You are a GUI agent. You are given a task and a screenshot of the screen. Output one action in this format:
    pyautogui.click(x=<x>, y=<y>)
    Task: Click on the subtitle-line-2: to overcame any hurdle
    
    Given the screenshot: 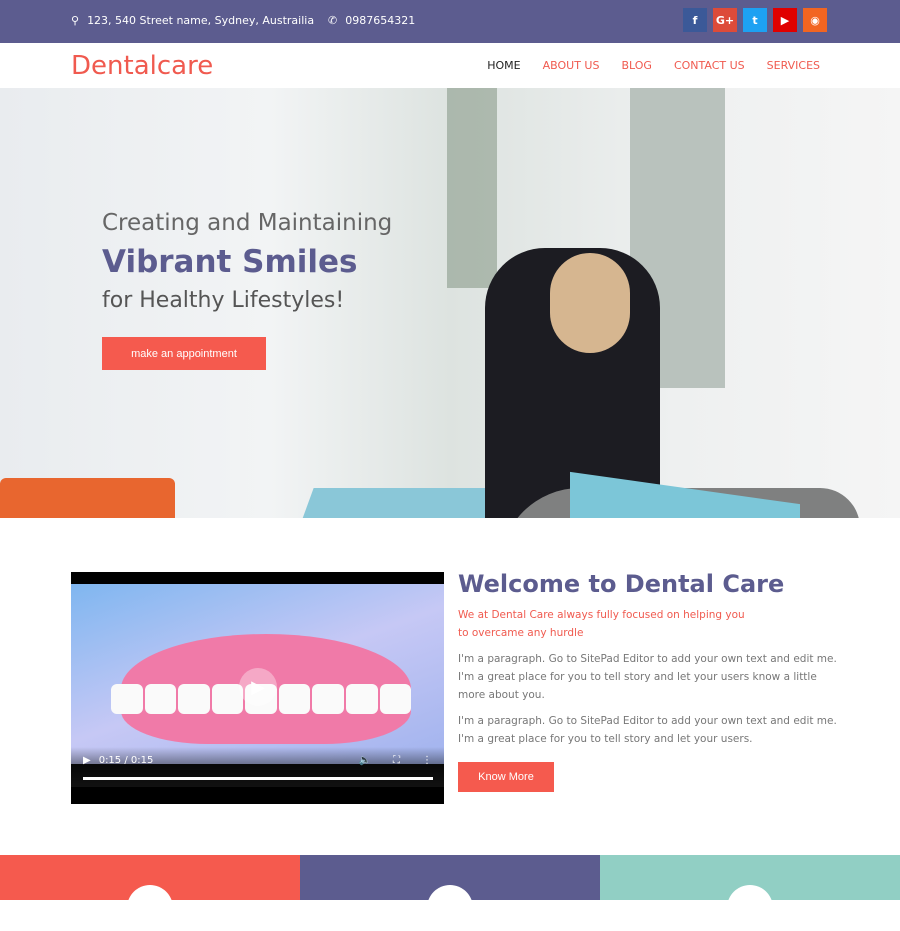 What is the action you would take?
    pyautogui.click(x=521, y=633)
    